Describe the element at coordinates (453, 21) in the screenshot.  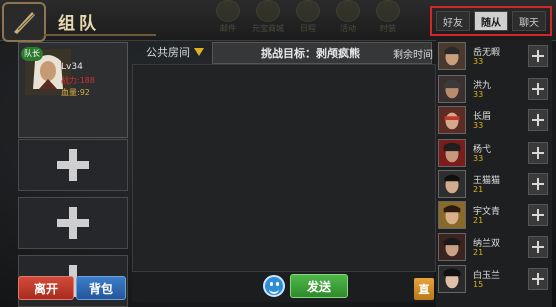
I see `tab-friends: 好友` at that location.